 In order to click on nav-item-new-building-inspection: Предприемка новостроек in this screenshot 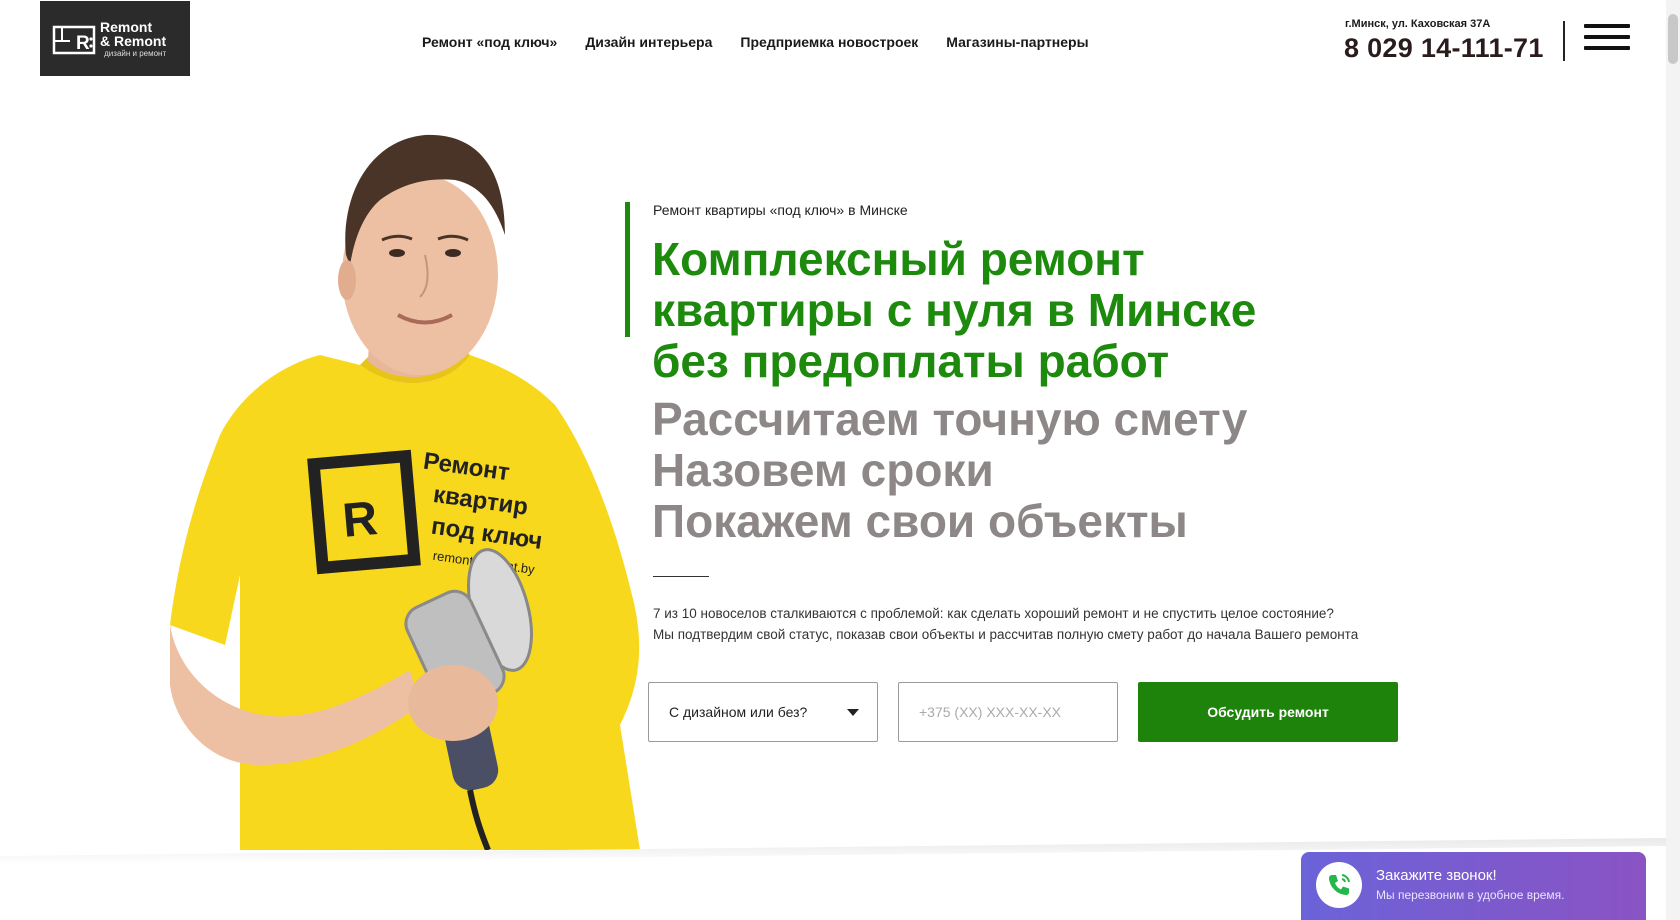, I will do `click(829, 42)`.